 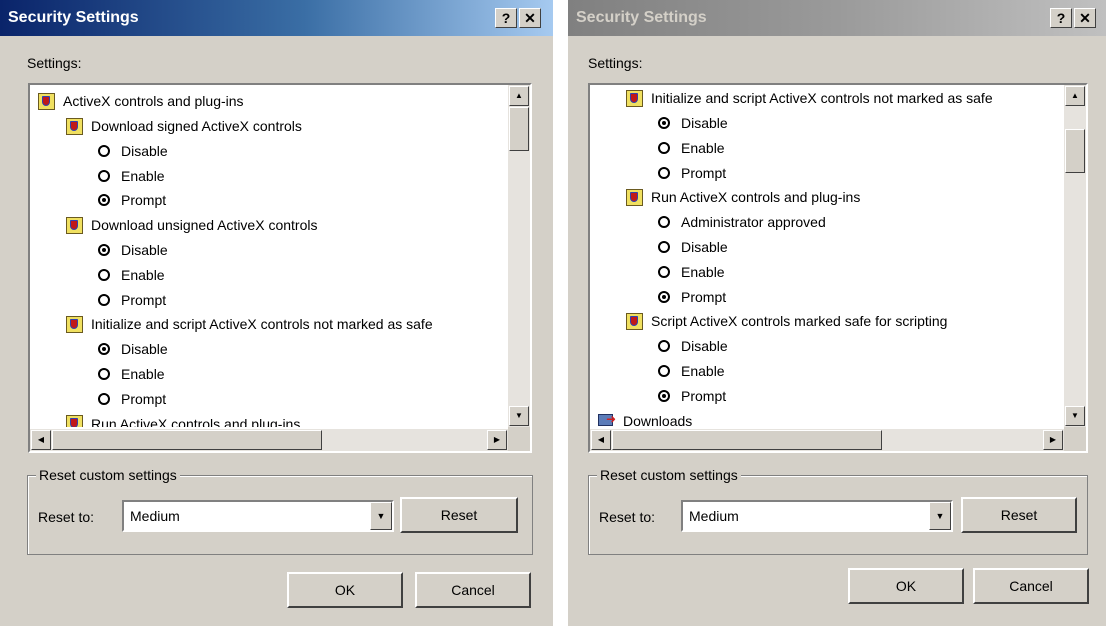 I want to click on arrow-down-icon: ▼, so click(x=1075, y=415).